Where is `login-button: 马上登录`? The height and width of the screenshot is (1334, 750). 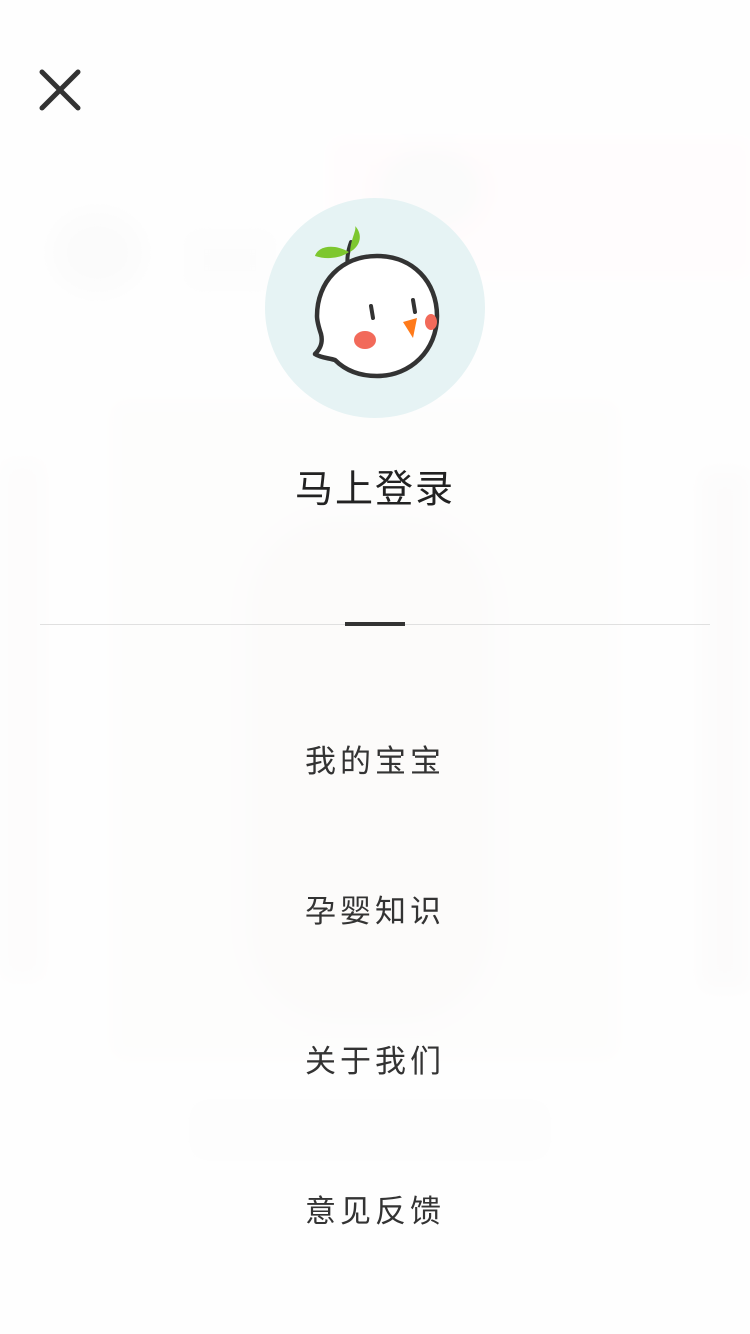
login-button: 马上登录 is located at coordinates (375, 485).